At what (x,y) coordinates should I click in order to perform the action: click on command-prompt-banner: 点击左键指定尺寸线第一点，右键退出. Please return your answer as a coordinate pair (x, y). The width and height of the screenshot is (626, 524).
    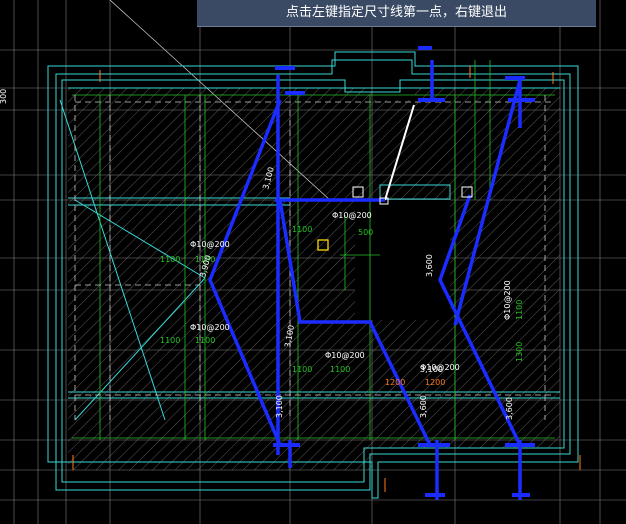
    Looking at the image, I should click on (396, 13).